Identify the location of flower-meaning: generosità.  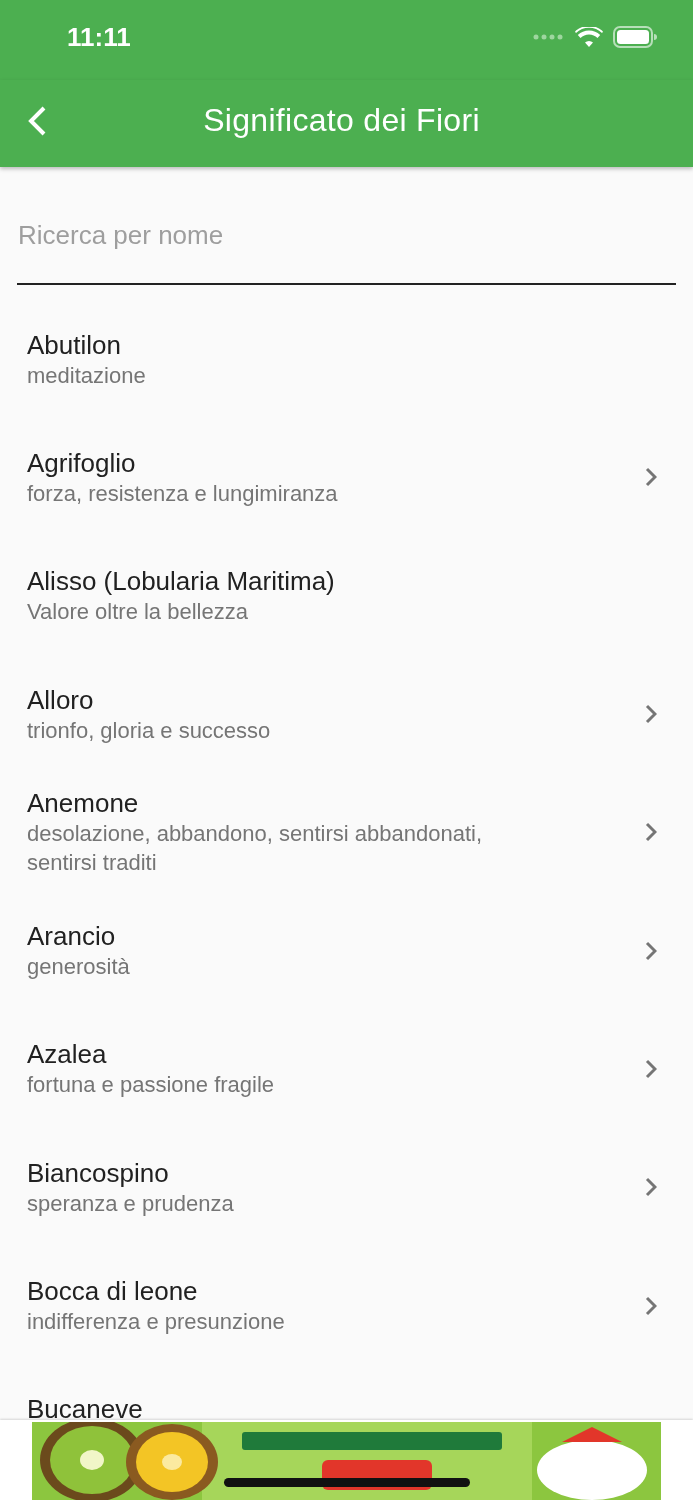
(79, 967).